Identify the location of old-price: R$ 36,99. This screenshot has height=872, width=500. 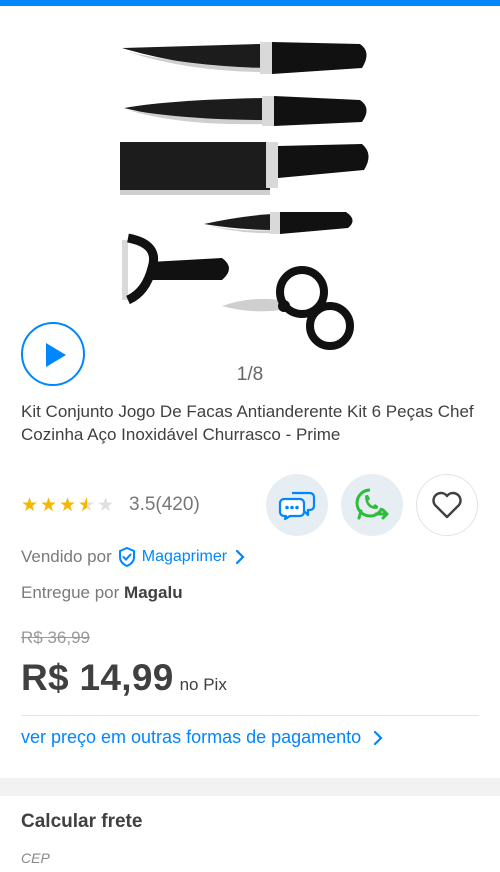
(55, 637).